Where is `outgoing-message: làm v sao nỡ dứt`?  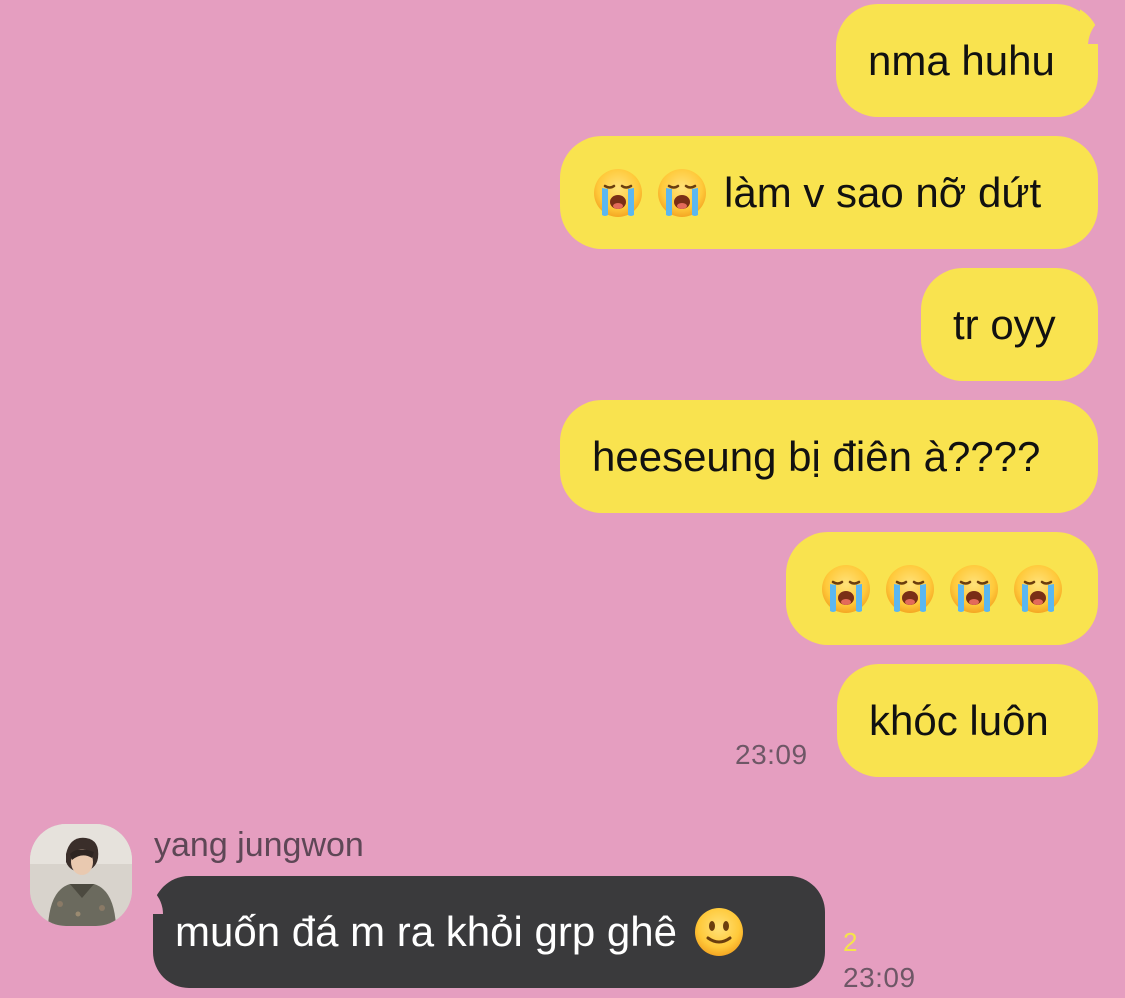
outgoing-message: làm v sao nỡ dứt is located at coordinates (829, 192).